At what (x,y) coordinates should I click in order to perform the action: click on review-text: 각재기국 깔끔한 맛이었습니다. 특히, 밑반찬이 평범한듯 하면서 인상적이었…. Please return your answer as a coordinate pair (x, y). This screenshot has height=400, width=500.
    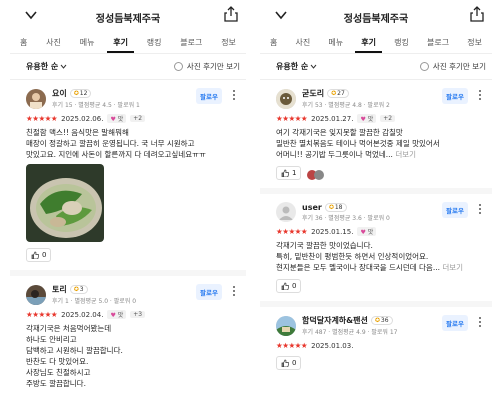
    Looking at the image, I should click on (370, 256).